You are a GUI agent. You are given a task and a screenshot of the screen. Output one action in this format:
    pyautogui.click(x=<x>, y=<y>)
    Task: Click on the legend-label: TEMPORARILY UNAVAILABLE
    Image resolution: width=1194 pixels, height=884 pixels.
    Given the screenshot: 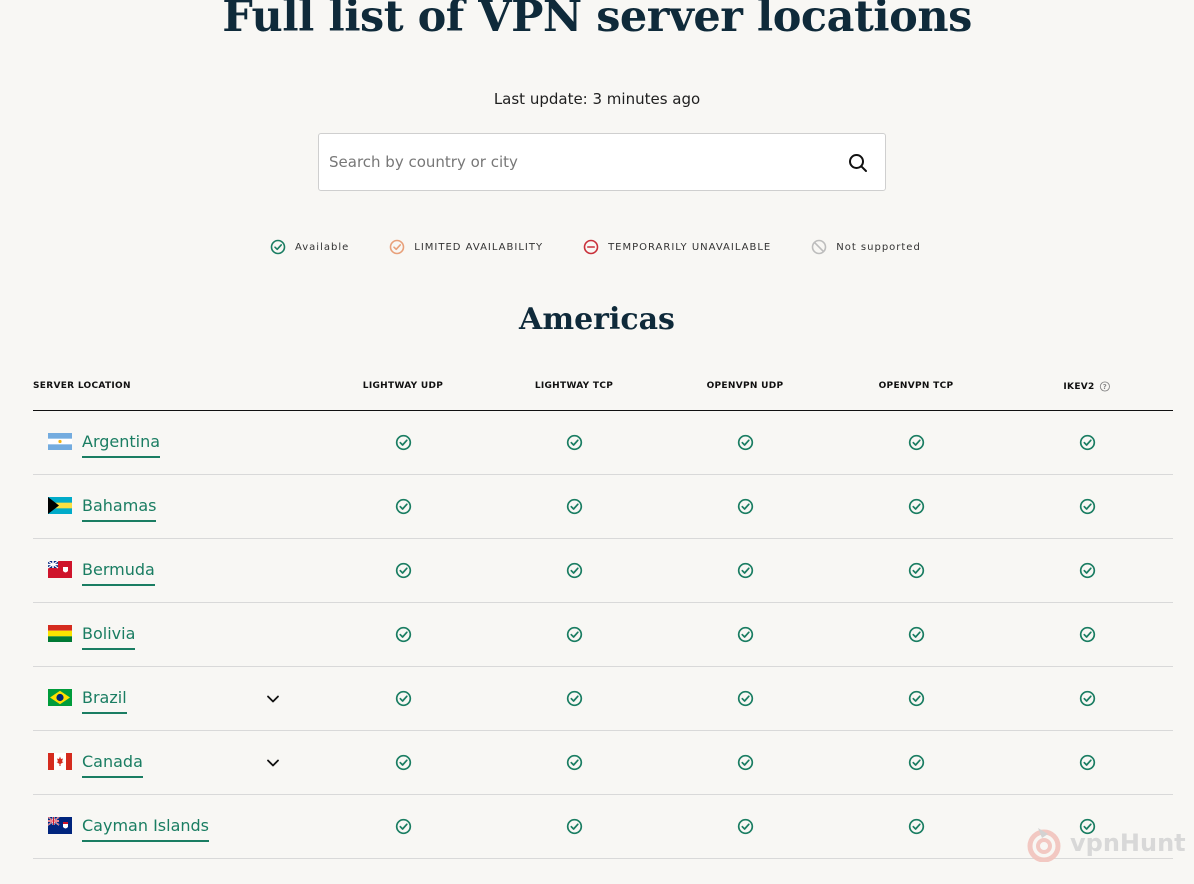 What is the action you would take?
    pyautogui.click(x=690, y=247)
    